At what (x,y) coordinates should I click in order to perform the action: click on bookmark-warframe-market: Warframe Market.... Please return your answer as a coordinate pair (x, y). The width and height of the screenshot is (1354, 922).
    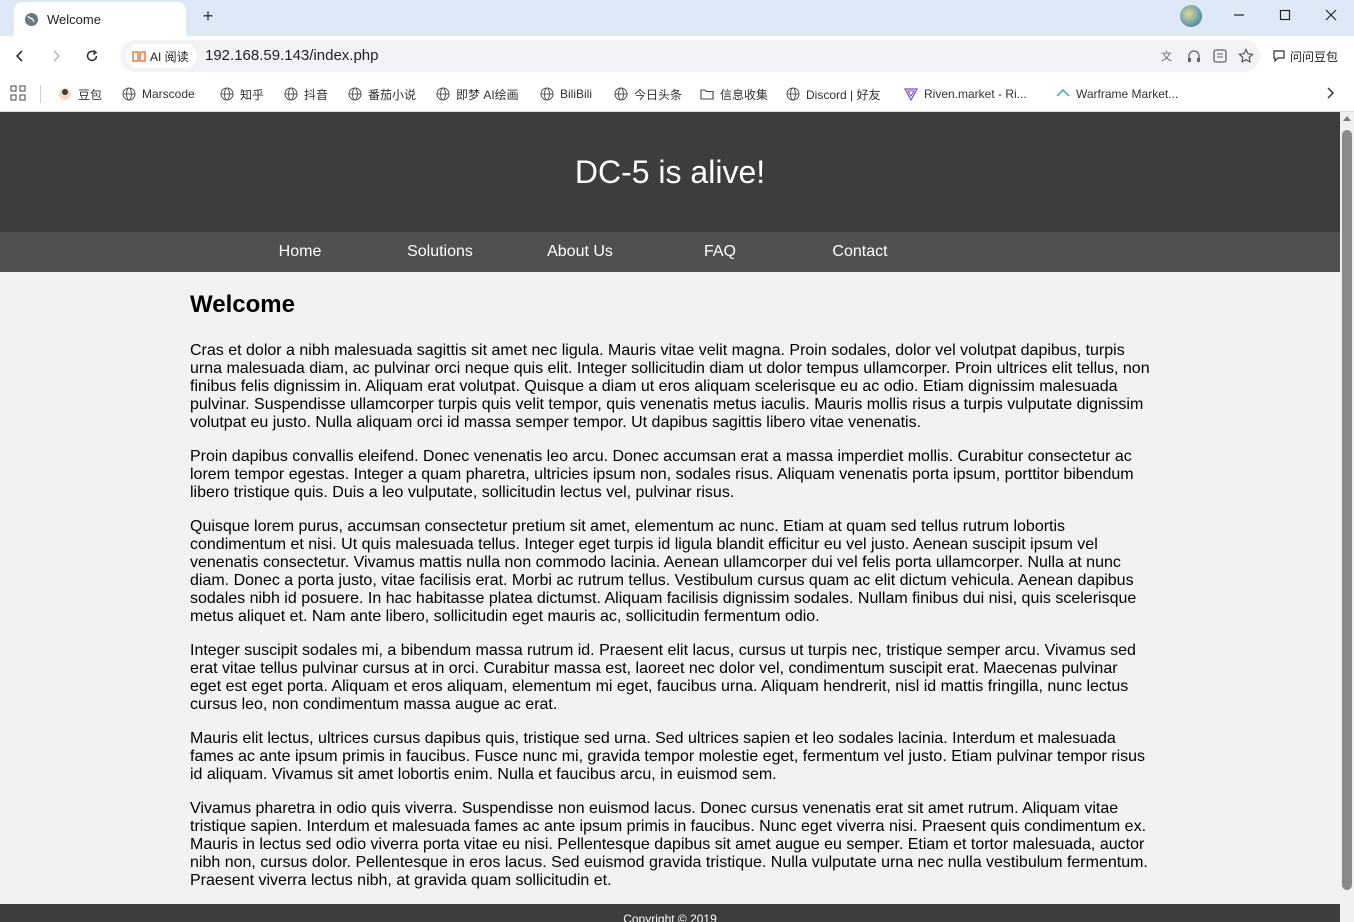
    Looking at the image, I should click on (1117, 94).